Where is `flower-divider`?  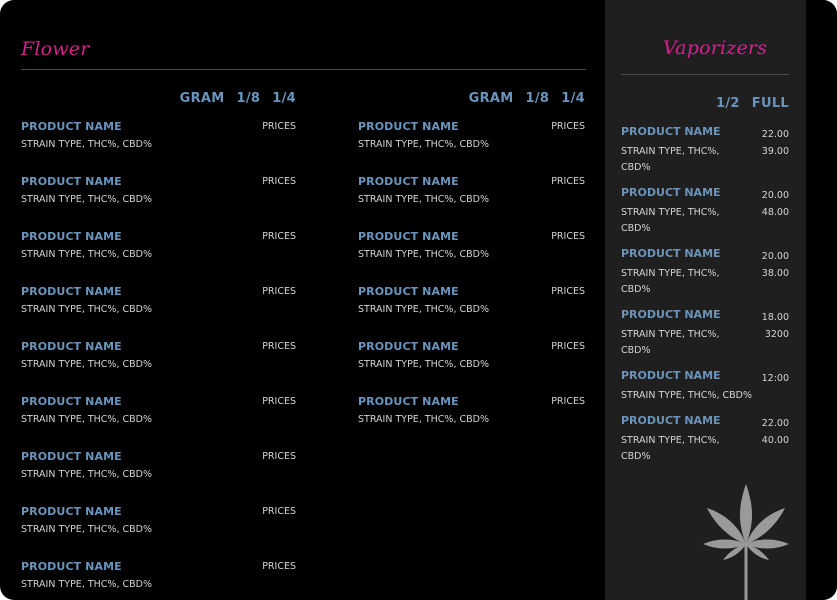 flower-divider is located at coordinates (303, 69).